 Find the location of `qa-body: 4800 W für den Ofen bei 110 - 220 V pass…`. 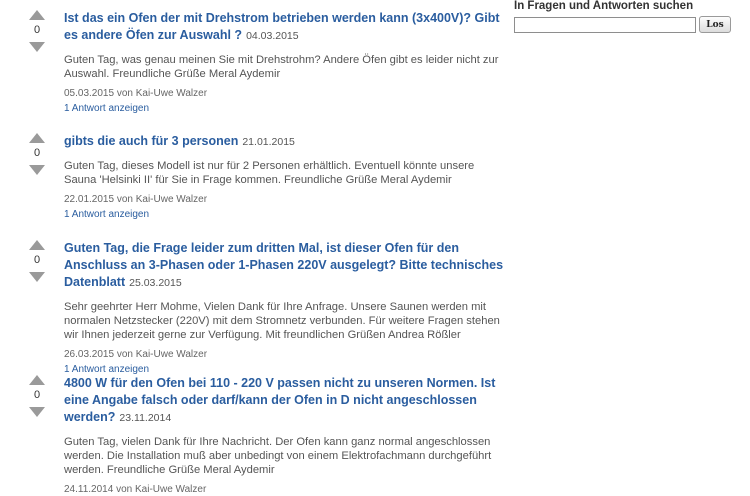

qa-body: 4800 W für den Ofen bei 110 - 220 V pass… is located at coordinates (284, 435).